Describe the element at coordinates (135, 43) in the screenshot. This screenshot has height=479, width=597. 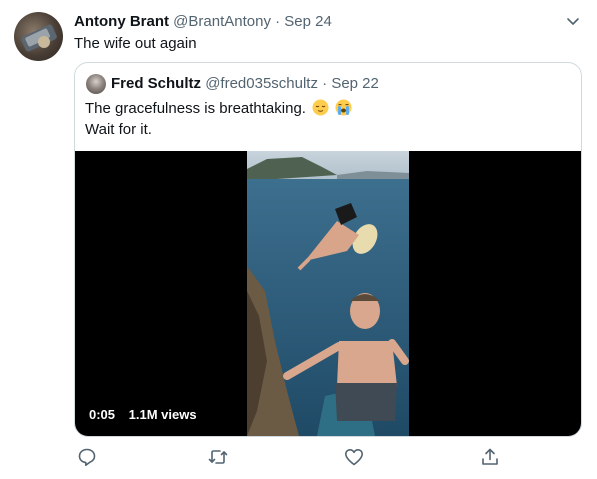
I see `tweet-text: The wife out again` at that location.